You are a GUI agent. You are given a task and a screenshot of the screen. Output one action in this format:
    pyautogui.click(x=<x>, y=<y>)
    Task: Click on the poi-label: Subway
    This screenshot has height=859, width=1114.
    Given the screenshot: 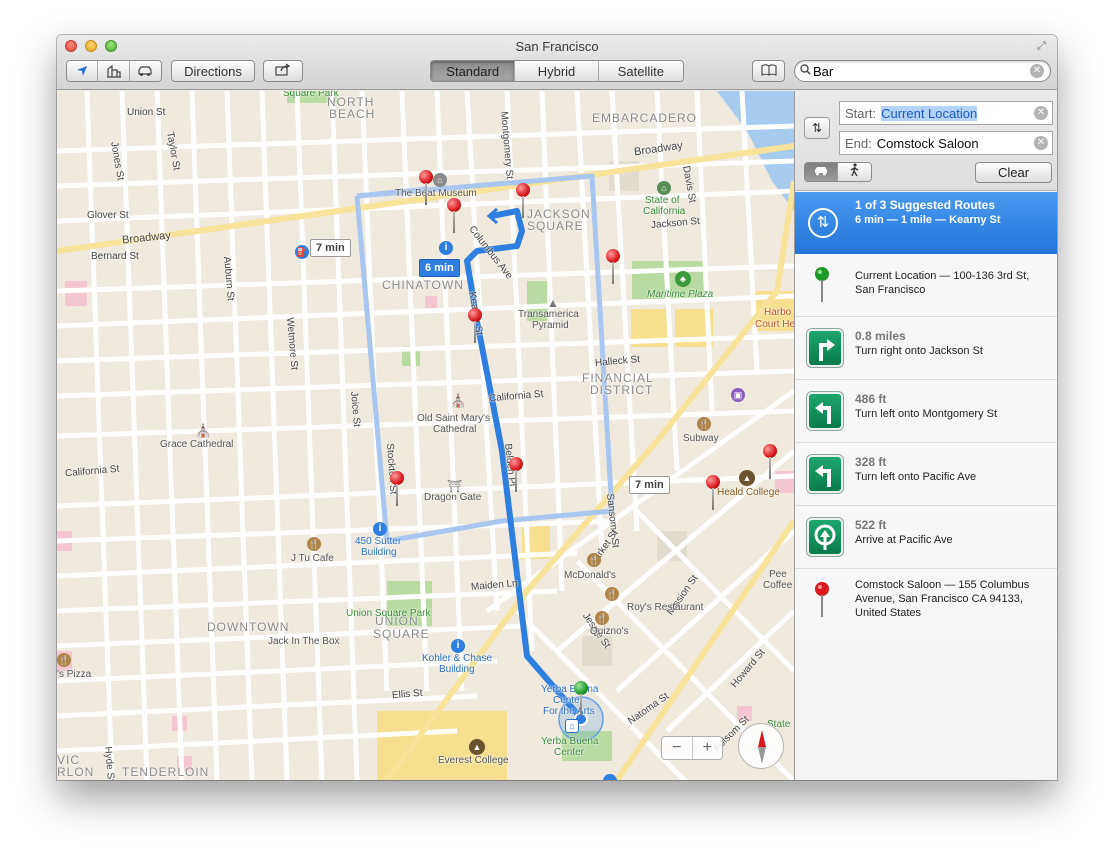 What is the action you would take?
    pyautogui.click(x=701, y=438)
    